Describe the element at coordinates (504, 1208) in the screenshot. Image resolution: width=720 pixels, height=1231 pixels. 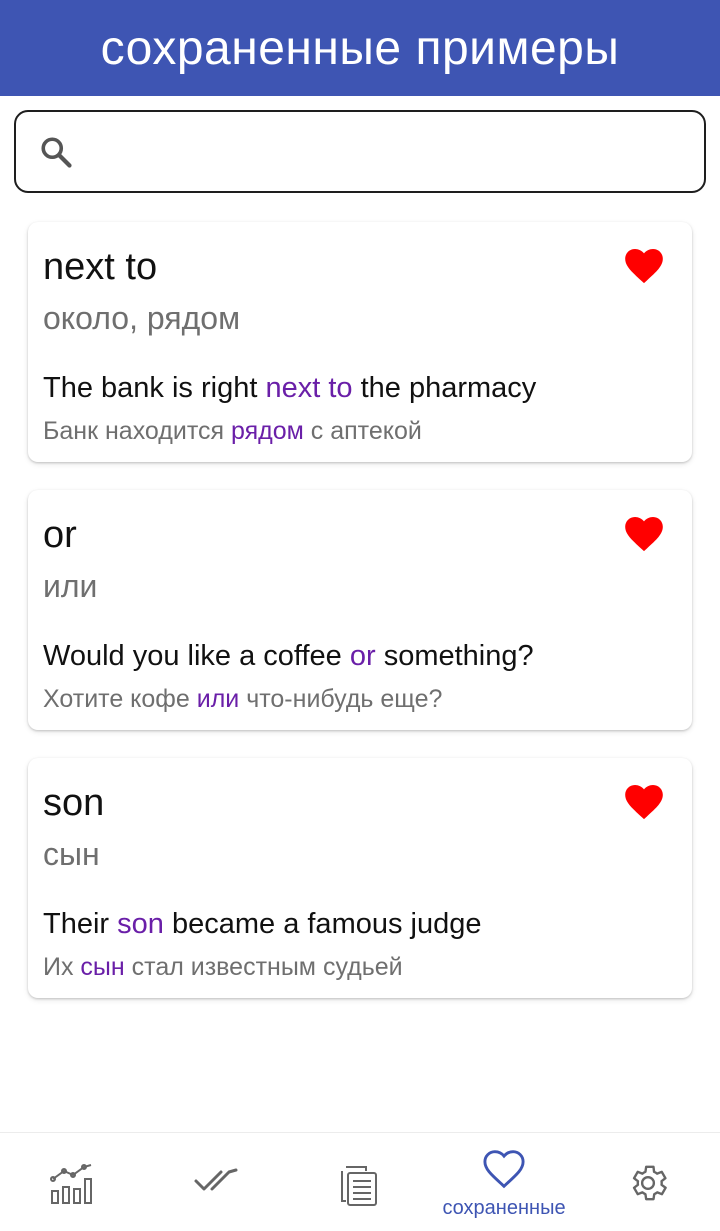
I see `nav-label-saved: сохраненные` at that location.